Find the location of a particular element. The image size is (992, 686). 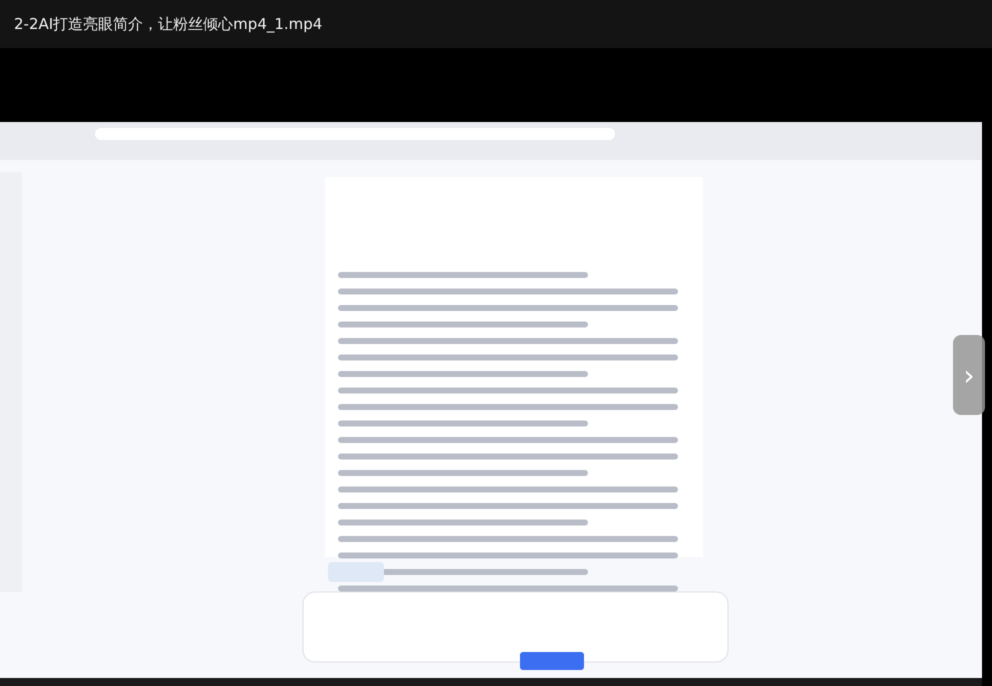

next-button: › is located at coordinates (969, 375).